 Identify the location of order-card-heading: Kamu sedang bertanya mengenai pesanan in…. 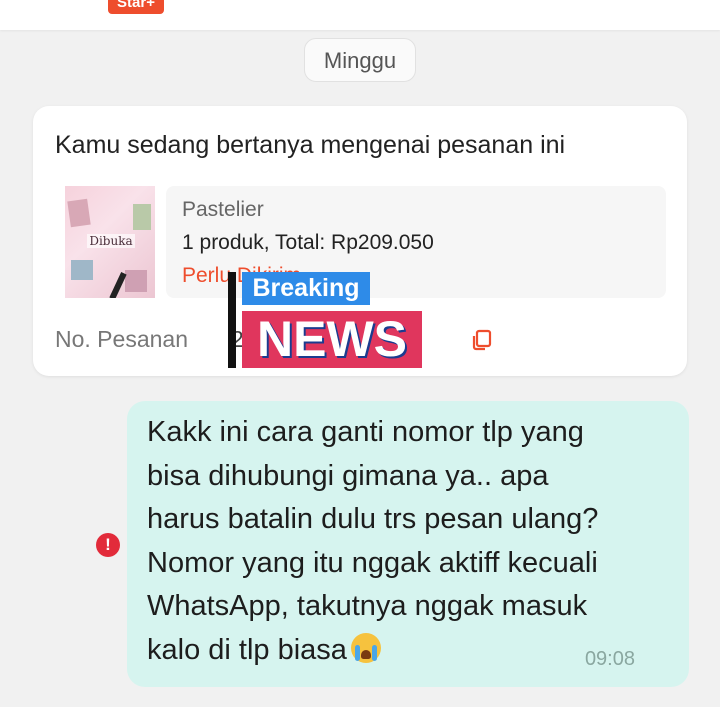
(310, 145).